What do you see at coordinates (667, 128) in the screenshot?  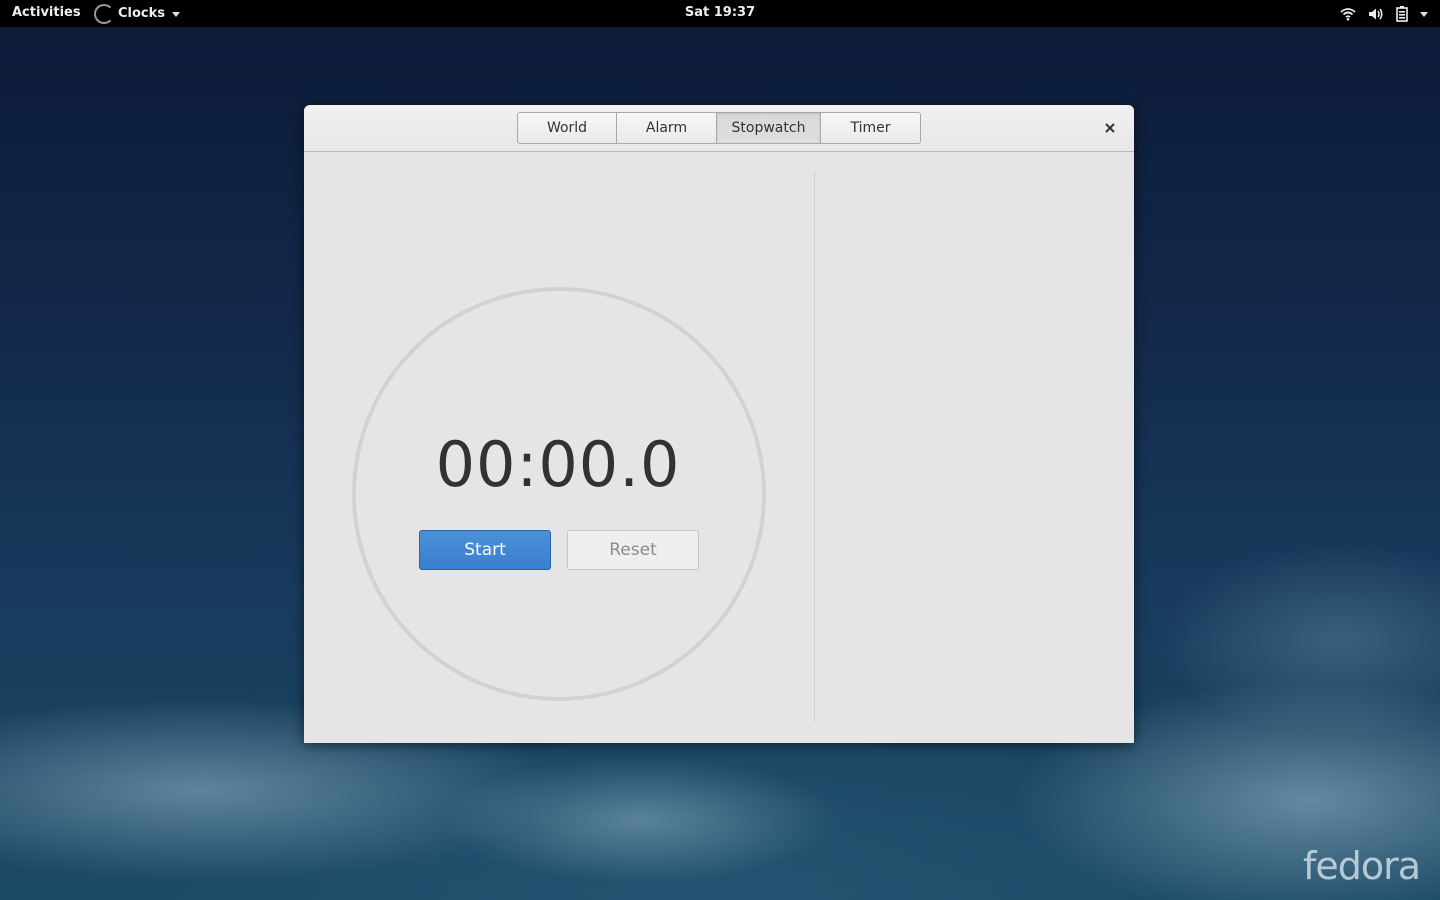 I see `tab-alarm: Alarm` at bounding box center [667, 128].